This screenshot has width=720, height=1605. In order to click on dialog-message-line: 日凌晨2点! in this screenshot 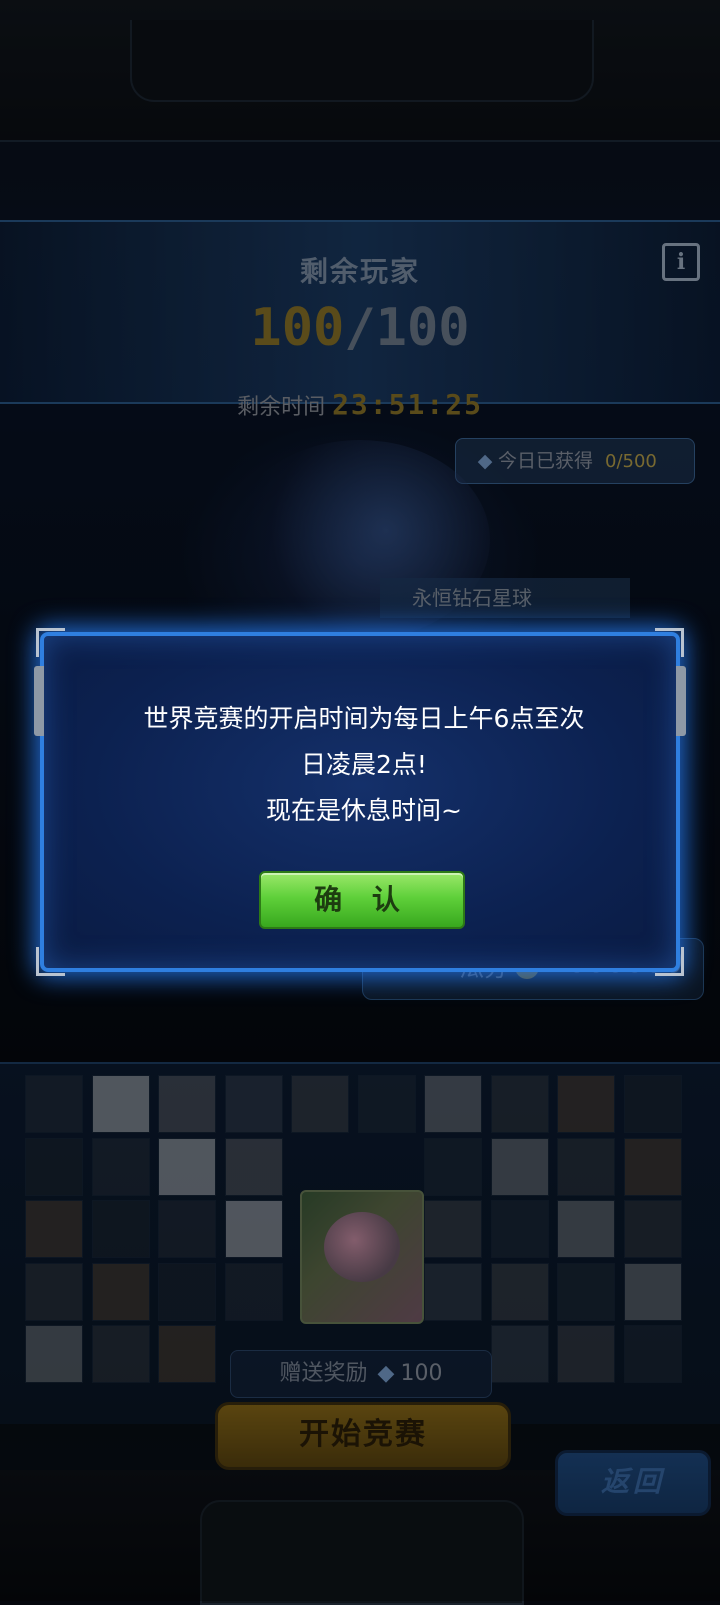, I will do `click(364, 764)`.